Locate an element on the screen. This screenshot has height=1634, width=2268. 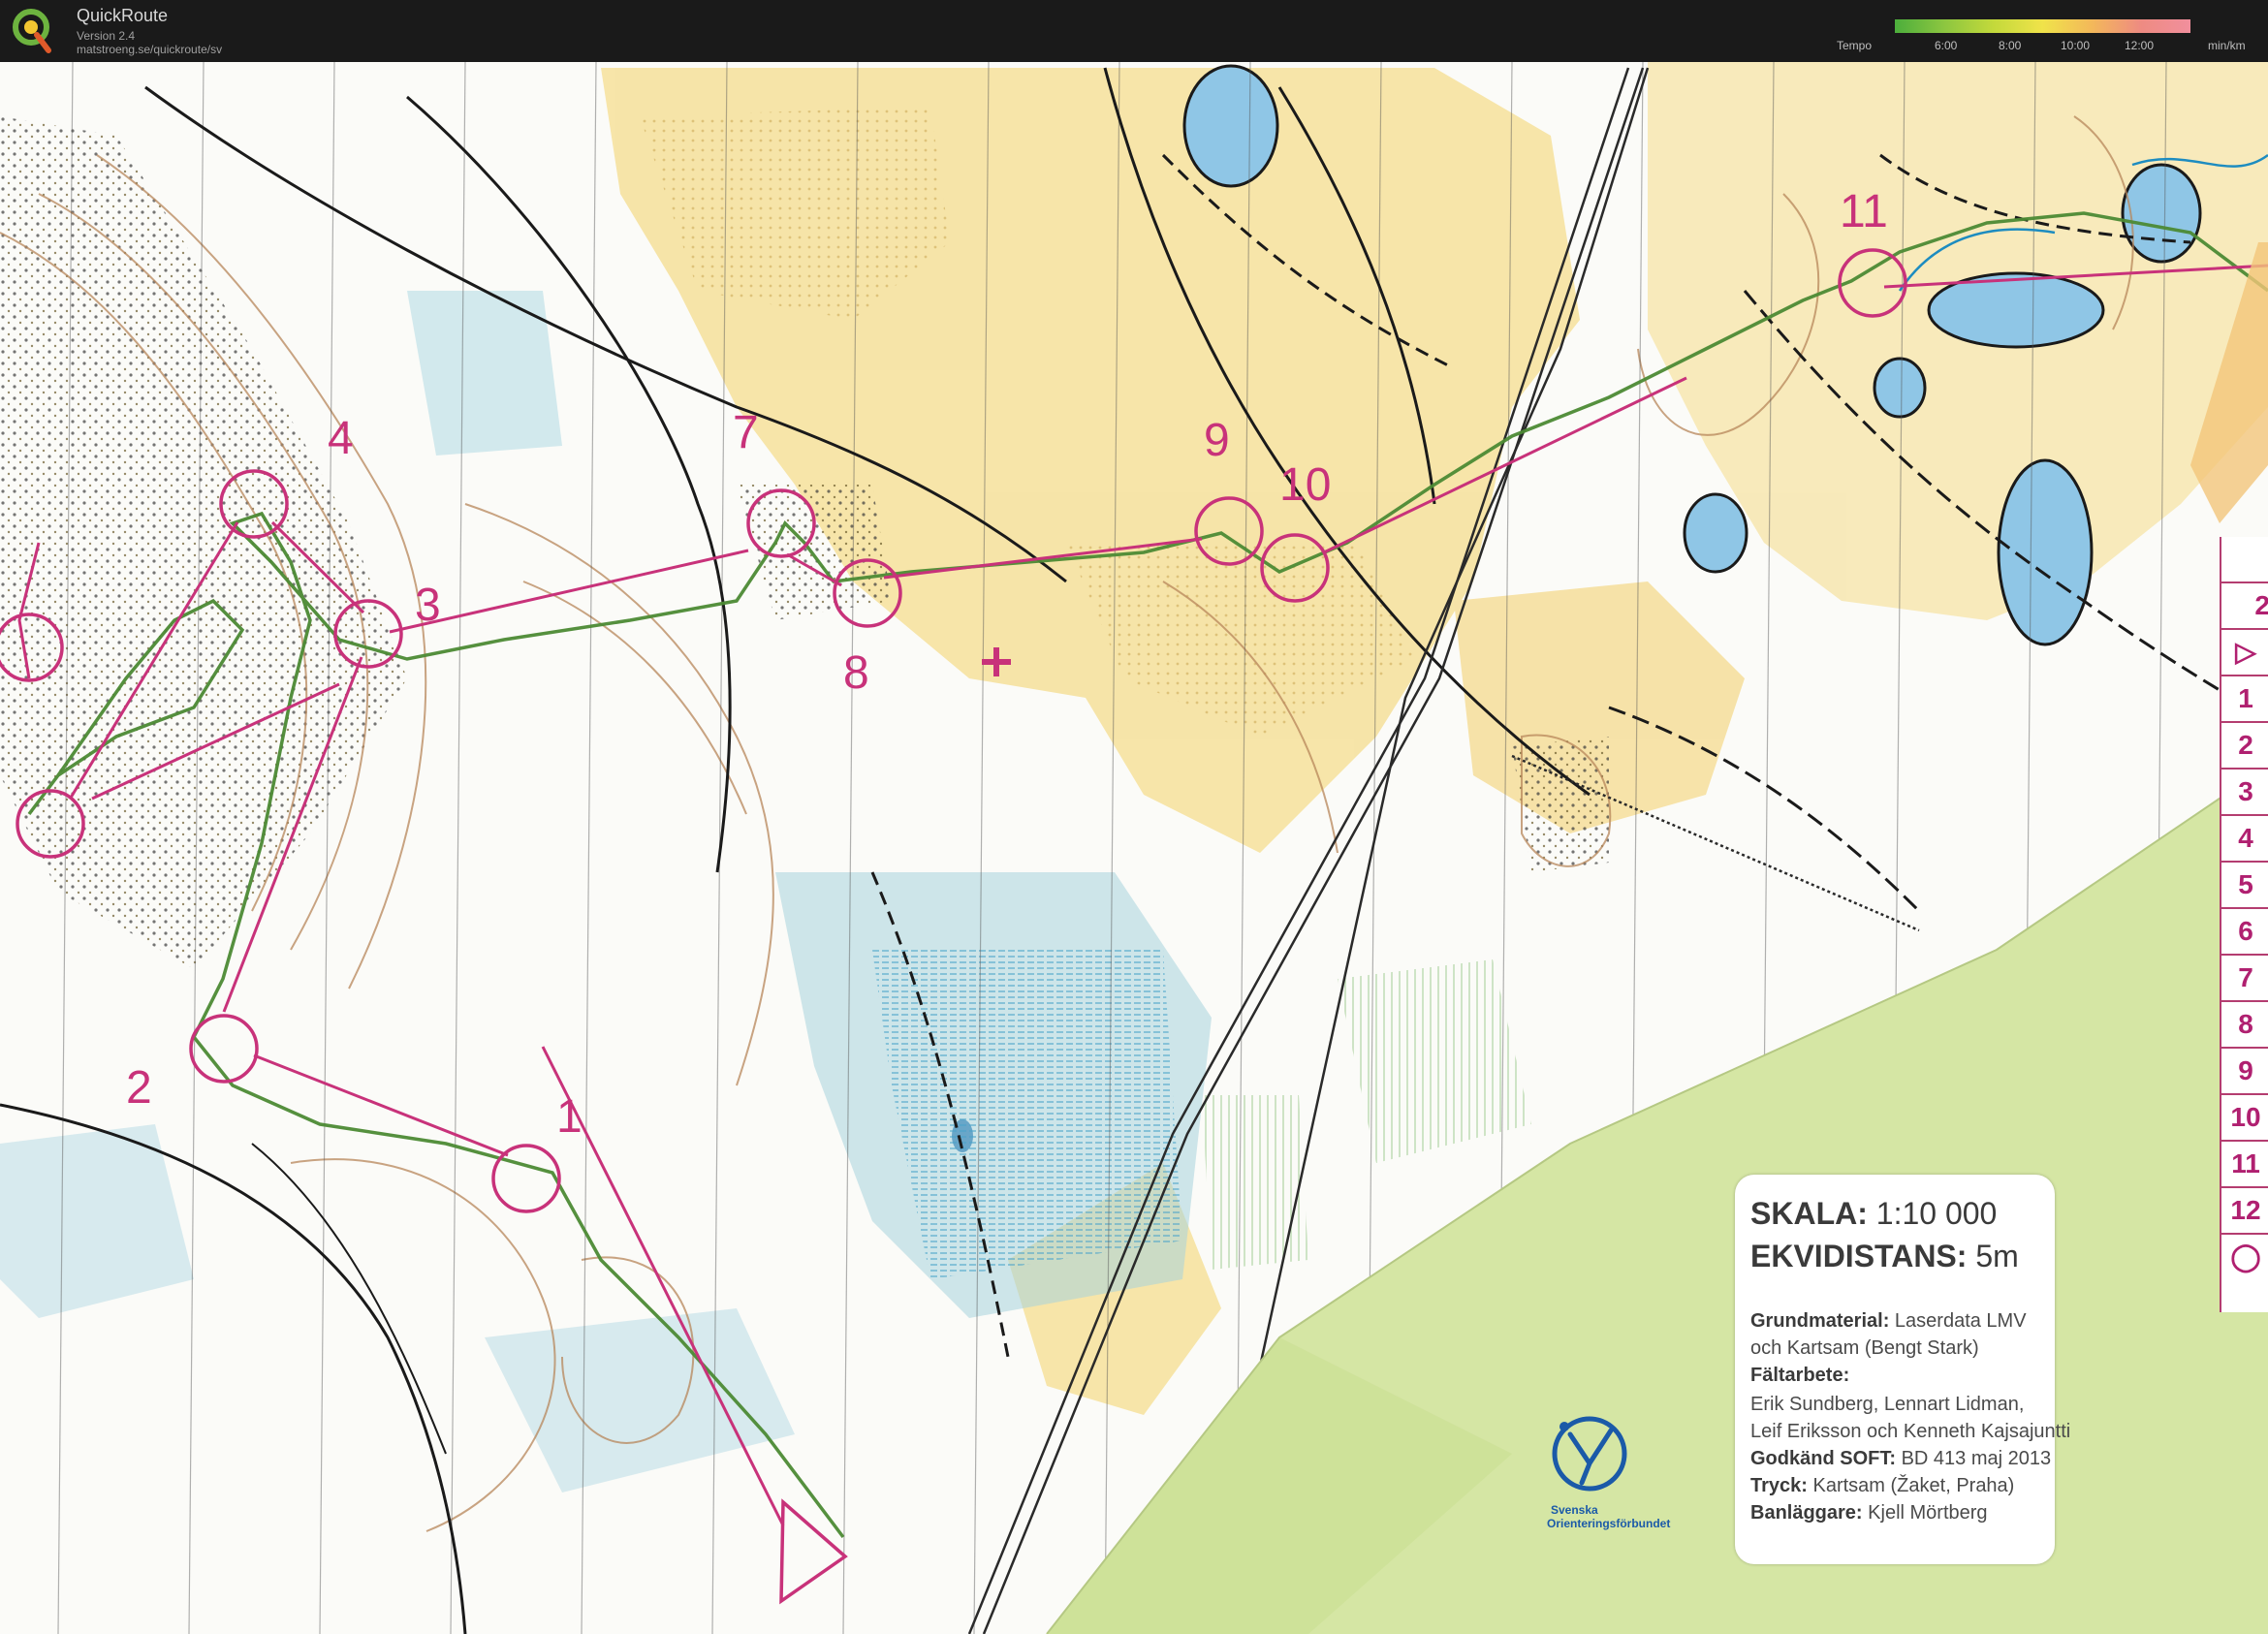
tempo-tick: 8:00 is located at coordinates (2011, 45).